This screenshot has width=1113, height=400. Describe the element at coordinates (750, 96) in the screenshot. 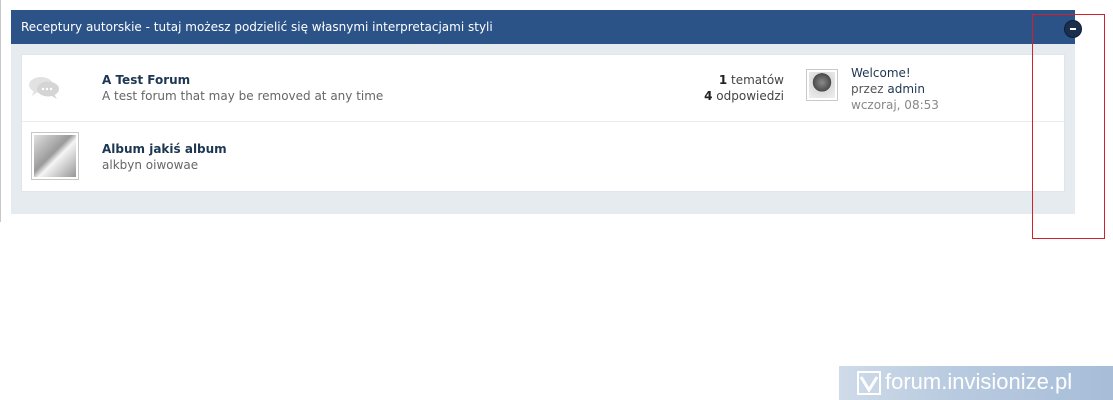

I see `replies-label: odpowiedzi` at that location.